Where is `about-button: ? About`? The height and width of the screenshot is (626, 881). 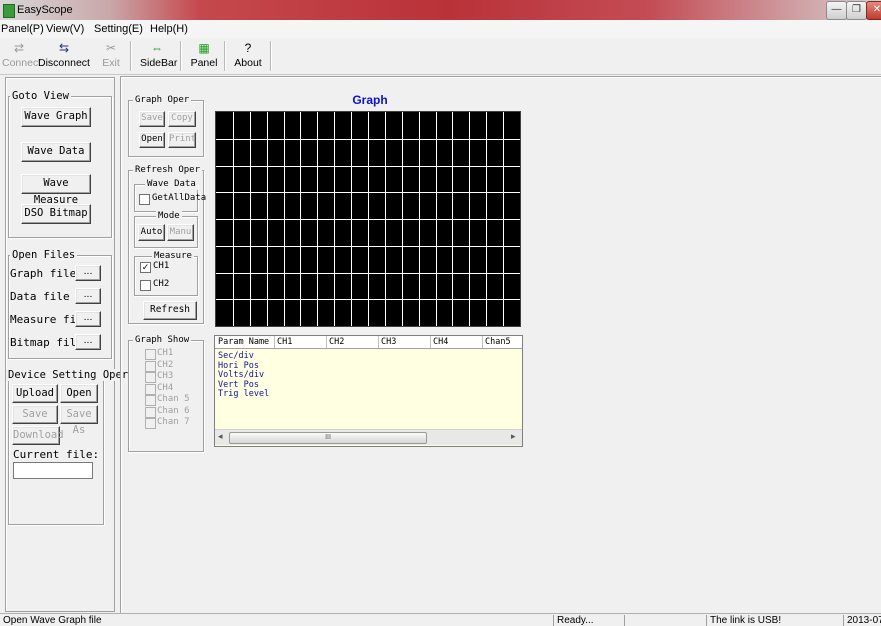 about-button: ? About is located at coordinates (248, 56).